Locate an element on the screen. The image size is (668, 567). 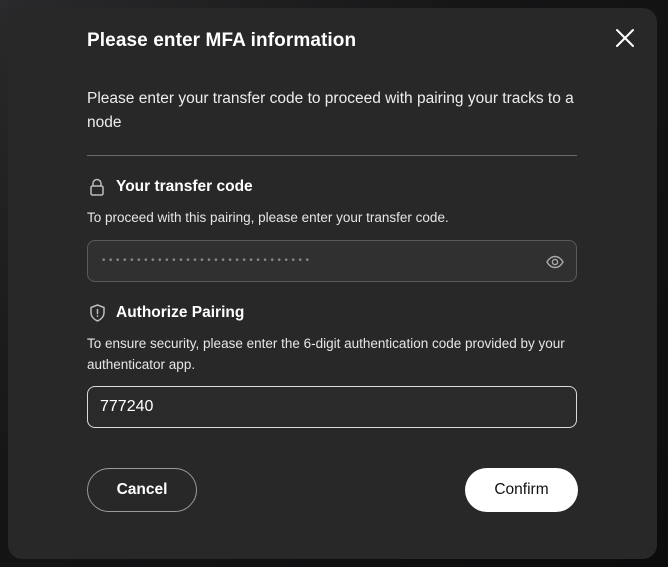
shield-icon is located at coordinates (97, 313).